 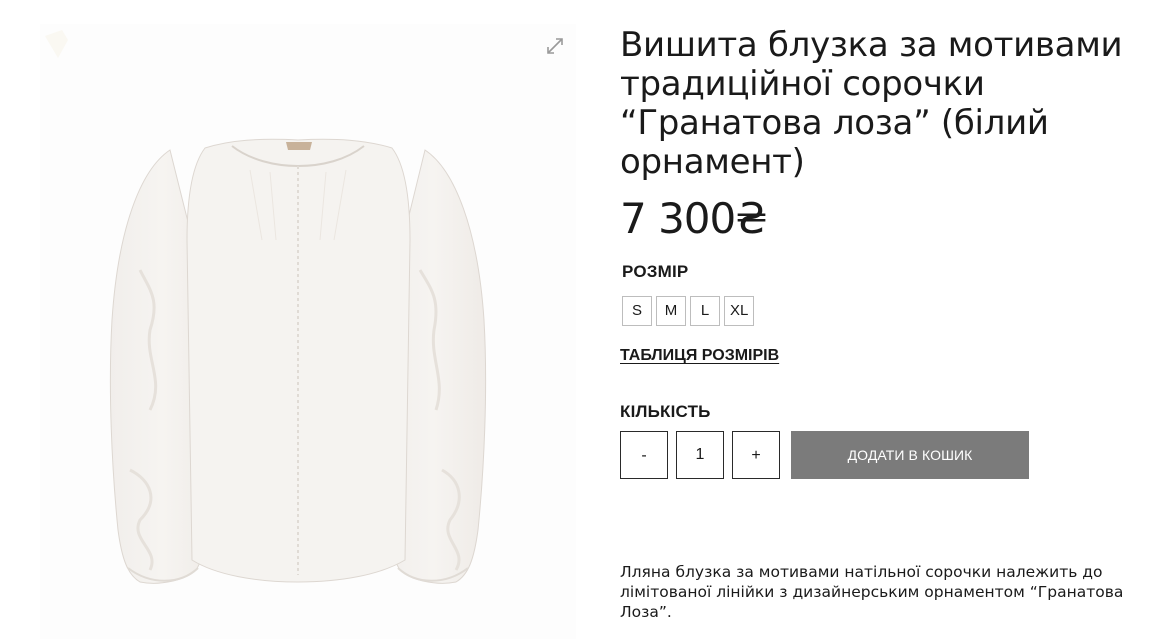 I want to click on size-label: РОЗМІР, so click(x=655, y=271).